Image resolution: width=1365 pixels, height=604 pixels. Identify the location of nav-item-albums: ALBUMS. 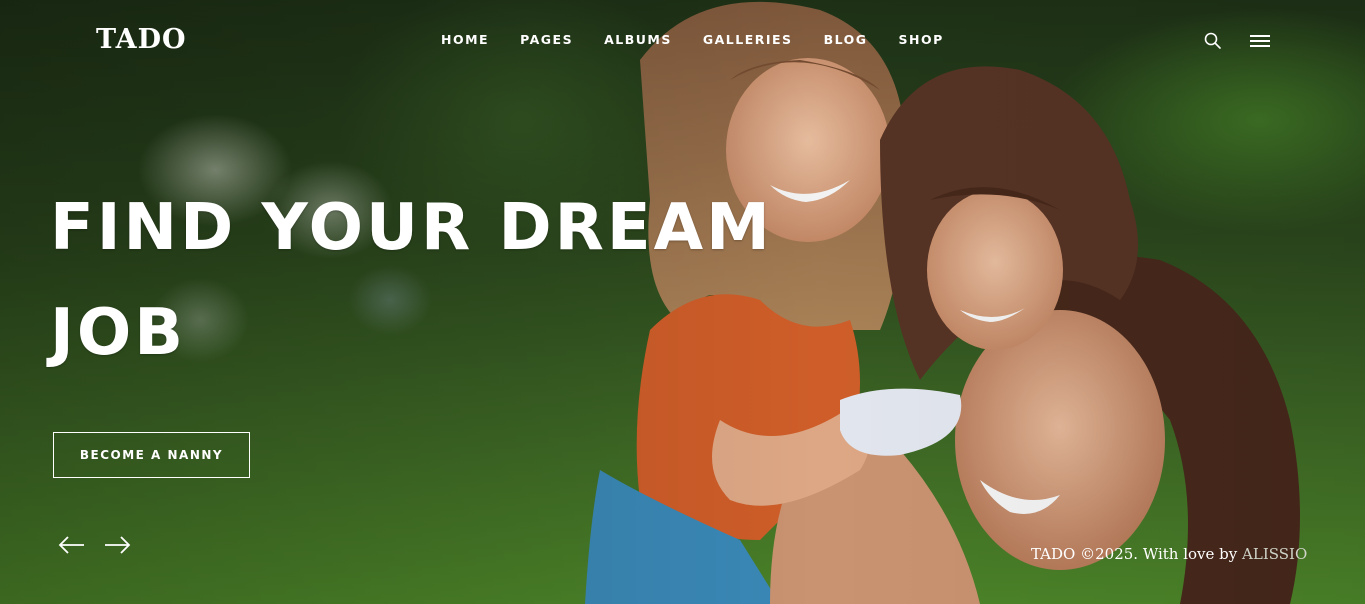
(638, 41).